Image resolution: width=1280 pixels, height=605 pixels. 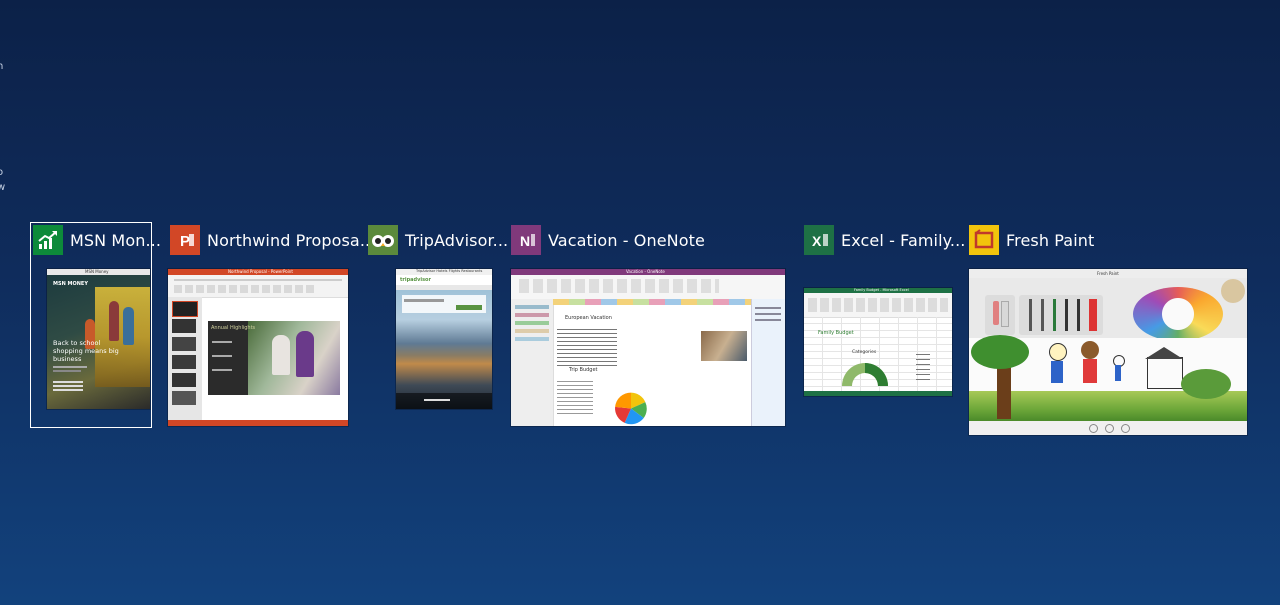 I want to click on svg-text: X, so click(x=817, y=241).